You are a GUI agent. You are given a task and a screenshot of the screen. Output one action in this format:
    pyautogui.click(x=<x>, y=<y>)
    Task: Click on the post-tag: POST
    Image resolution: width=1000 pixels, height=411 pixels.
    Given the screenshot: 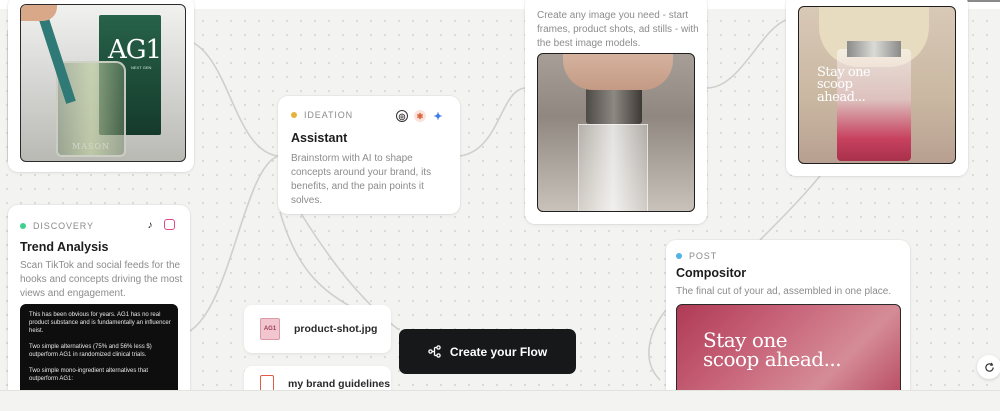 What is the action you would take?
    pyautogui.click(x=696, y=256)
    